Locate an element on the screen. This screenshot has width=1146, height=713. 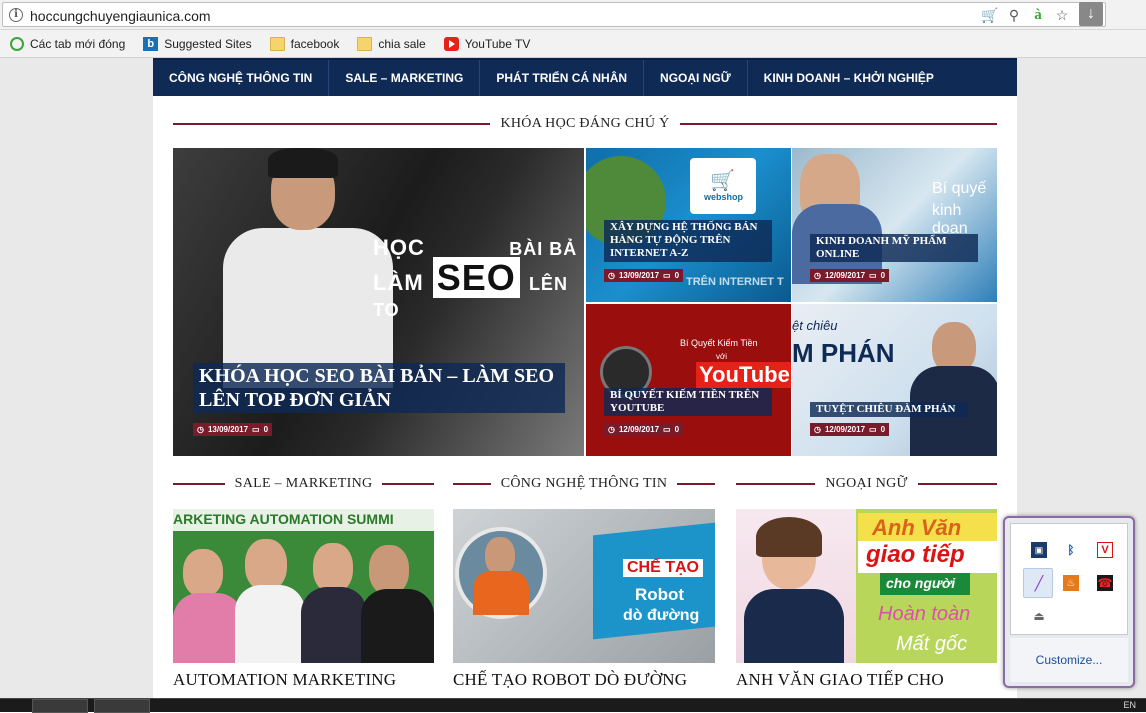
nav-item-cntt: CÔNG NGHỆ THÔNG TIN is located at coordinates (241, 78).